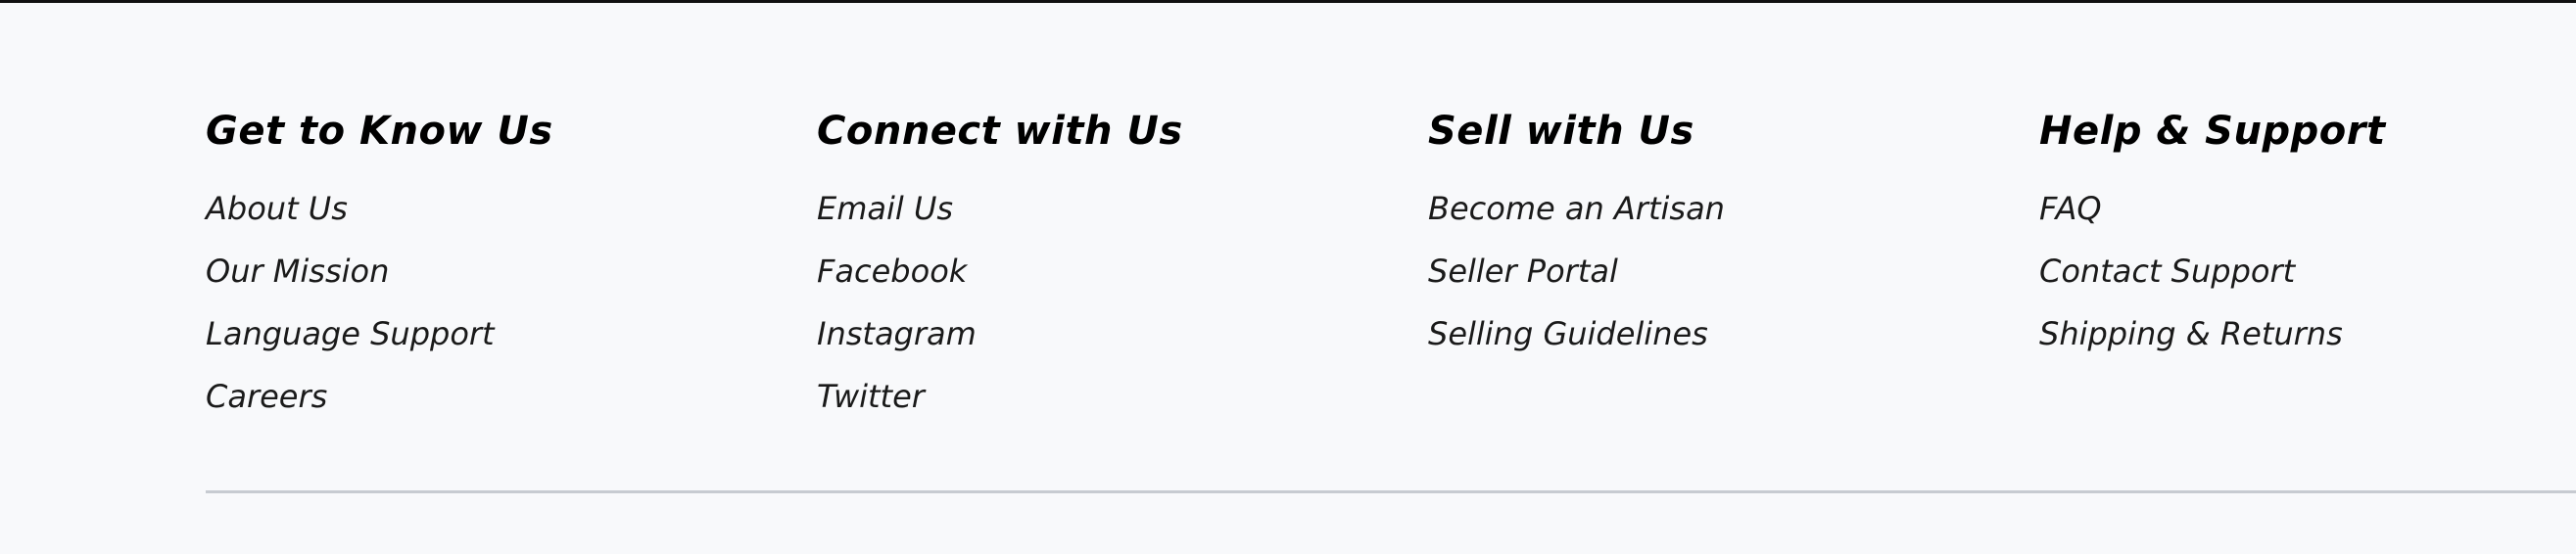 The image size is (2576, 554). I want to click on link-seller-portal: Seller Portal, so click(1733, 271).